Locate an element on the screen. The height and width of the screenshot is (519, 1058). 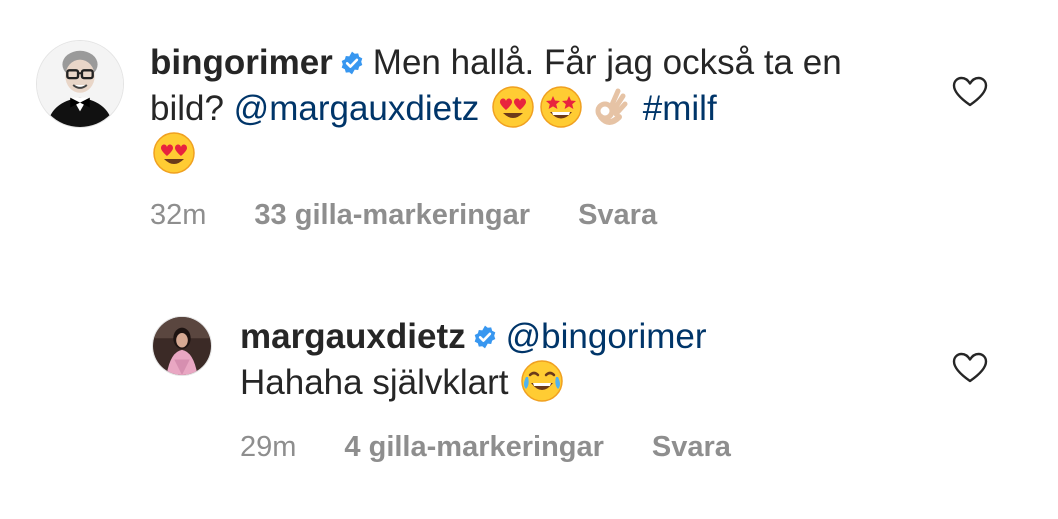
mention-link: @margauxdietz is located at coordinates (357, 108).